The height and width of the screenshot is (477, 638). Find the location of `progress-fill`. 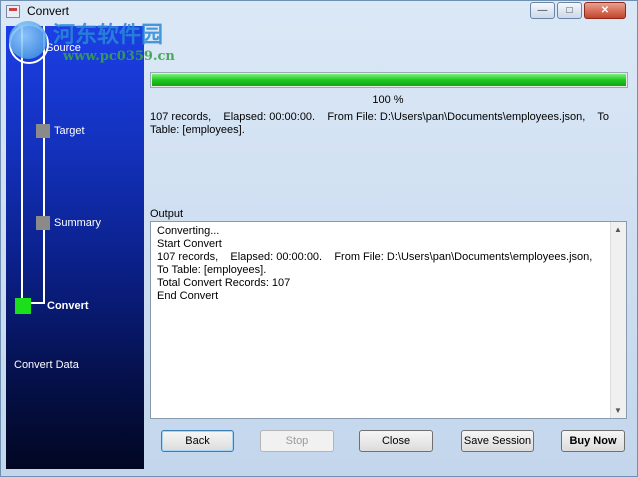

progress-fill is located at coordinates (389, 80).